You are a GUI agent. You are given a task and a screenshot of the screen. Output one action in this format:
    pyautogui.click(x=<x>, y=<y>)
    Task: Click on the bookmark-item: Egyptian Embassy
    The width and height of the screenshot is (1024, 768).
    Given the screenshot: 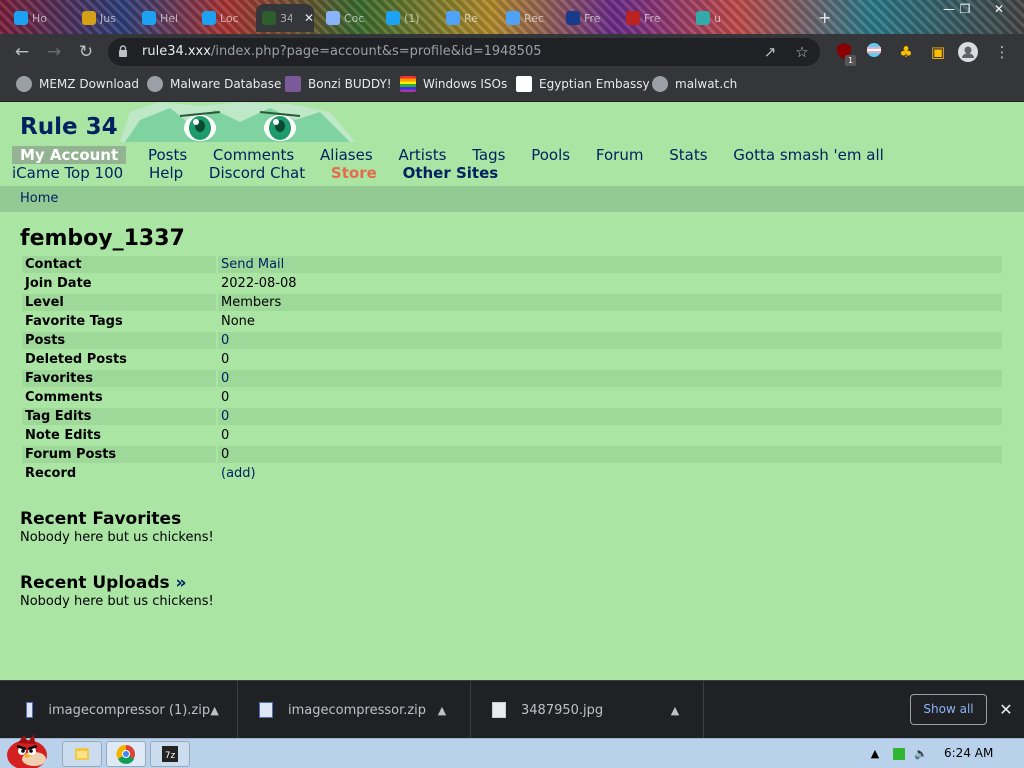 What is the action you would take?
    pyautogui.click(x=583, y=84)
    